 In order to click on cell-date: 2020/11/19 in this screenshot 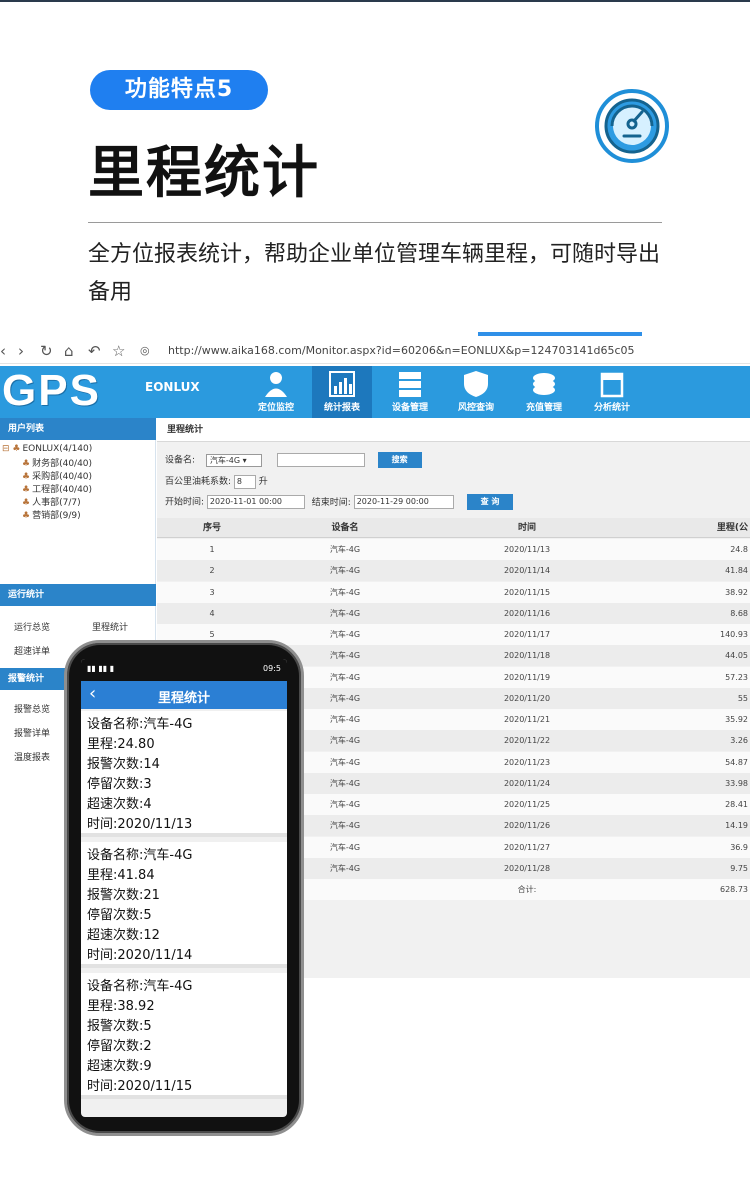, I will do `click(527, 677)`.